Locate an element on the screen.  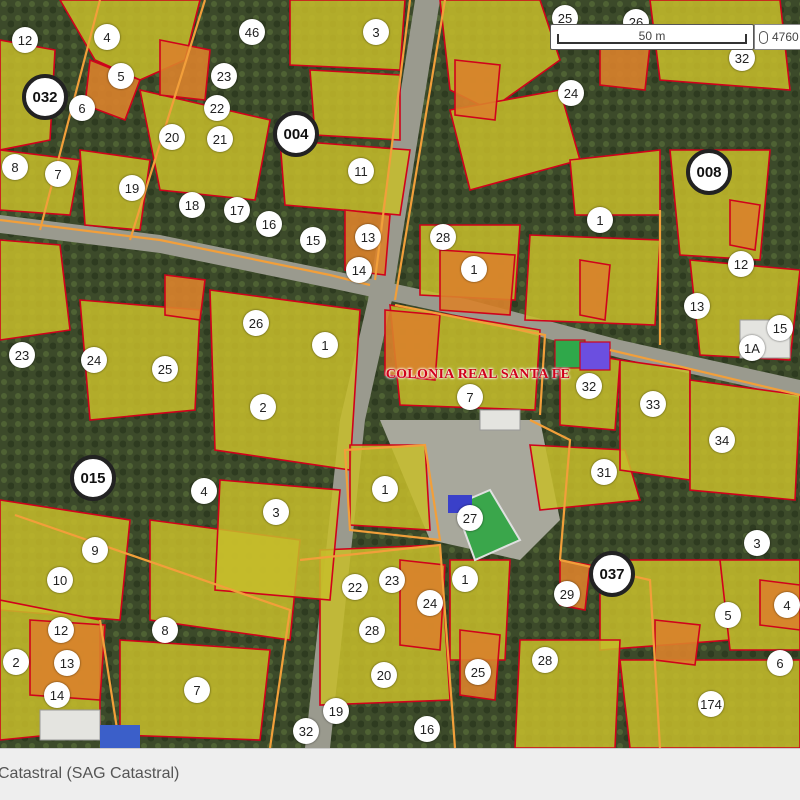
scale-bar: 50 m is located at coordinates (652, 37).